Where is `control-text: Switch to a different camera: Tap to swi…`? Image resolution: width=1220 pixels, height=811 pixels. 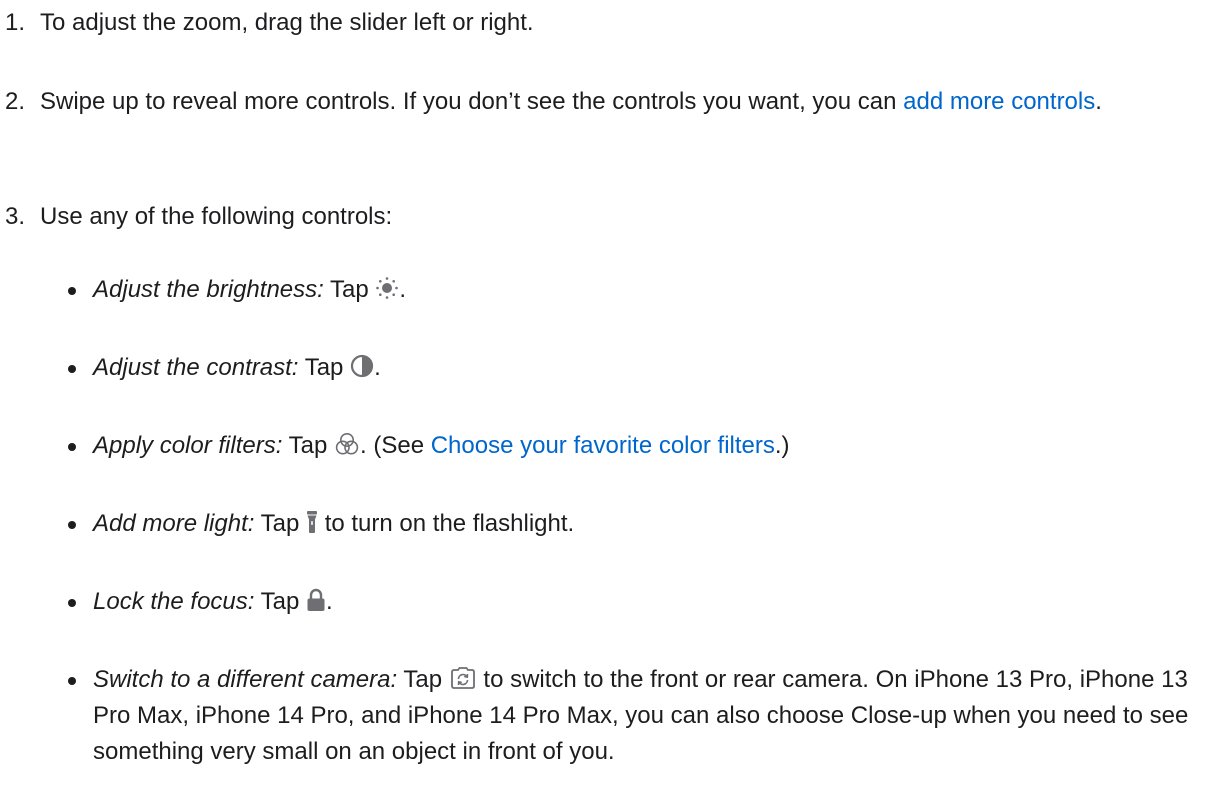
control-text: Switch to a different camera: Tap to swi… is located at coordinates (654, 716).